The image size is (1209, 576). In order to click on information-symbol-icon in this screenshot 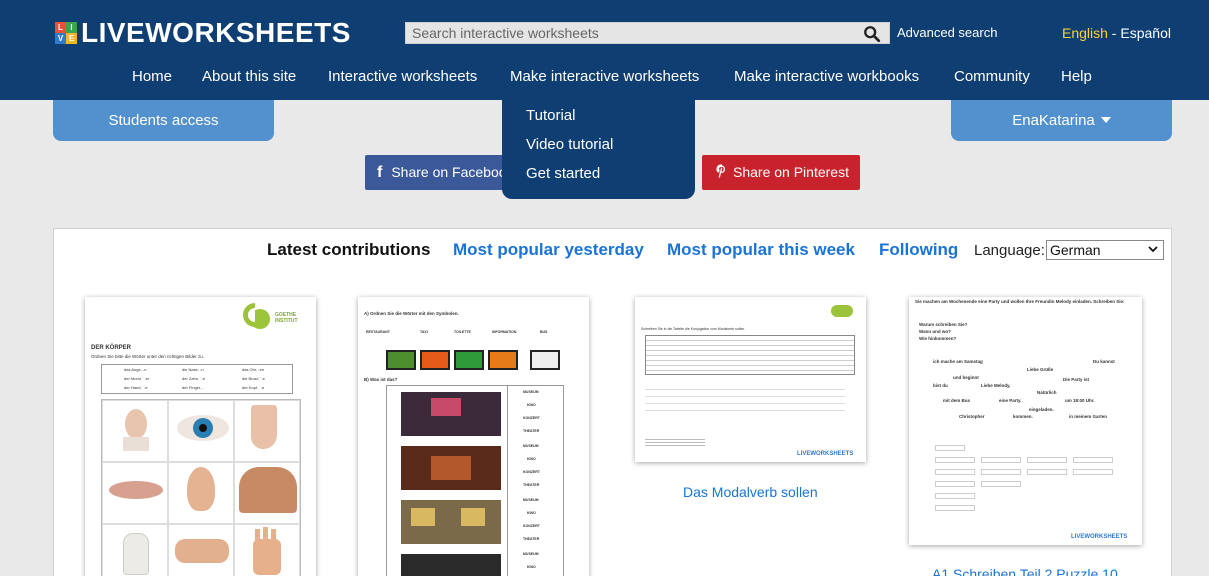, I will do `click(545, 360)`.